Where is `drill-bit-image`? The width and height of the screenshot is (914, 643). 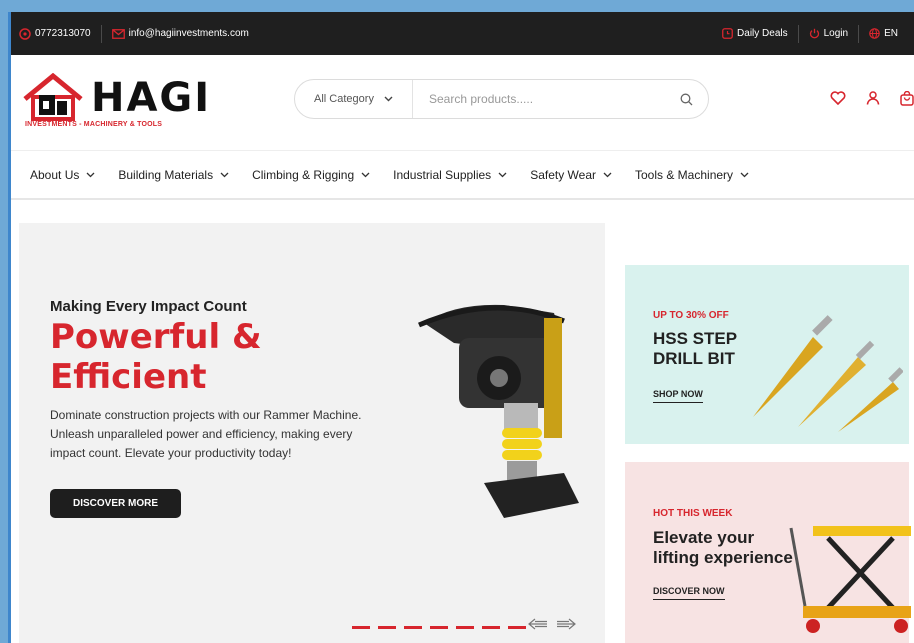 drill-bit-image is located at coordinates (828, 373).